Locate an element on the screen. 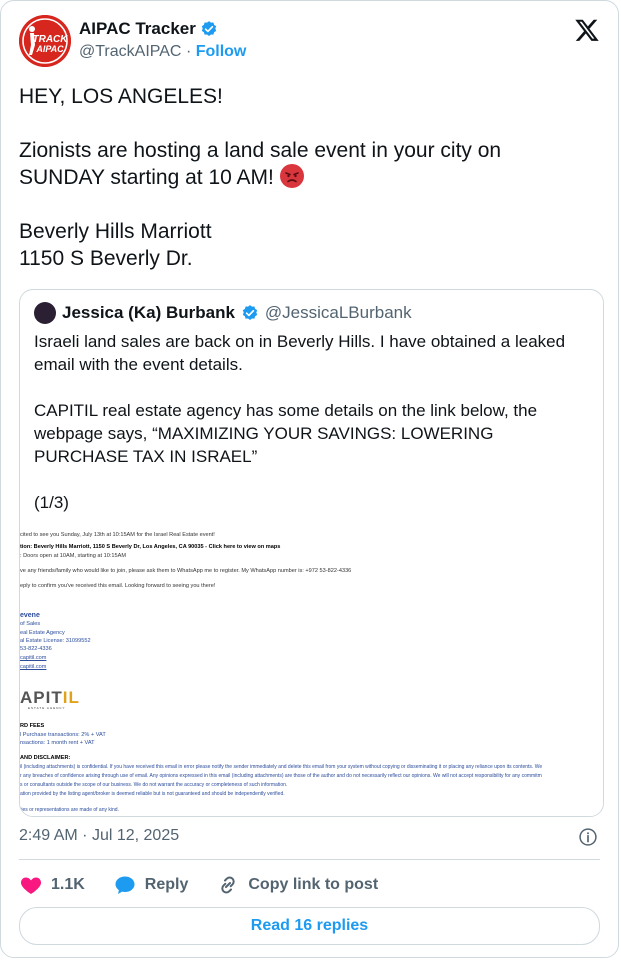 This screenshot has height=960, width=621. reply-button: Reply is located at coordinates (151, 885).